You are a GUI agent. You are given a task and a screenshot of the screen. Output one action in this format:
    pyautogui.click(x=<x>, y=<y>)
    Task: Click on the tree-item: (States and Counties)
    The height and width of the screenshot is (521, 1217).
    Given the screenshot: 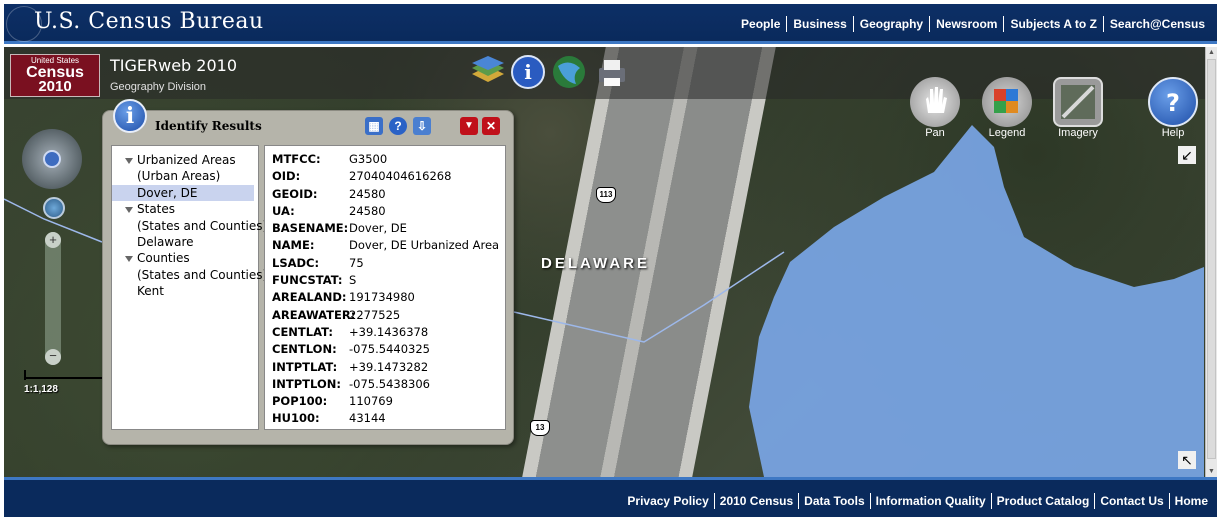 What is the action you would take?
    pyautogui.click(x=202, y=225)
    